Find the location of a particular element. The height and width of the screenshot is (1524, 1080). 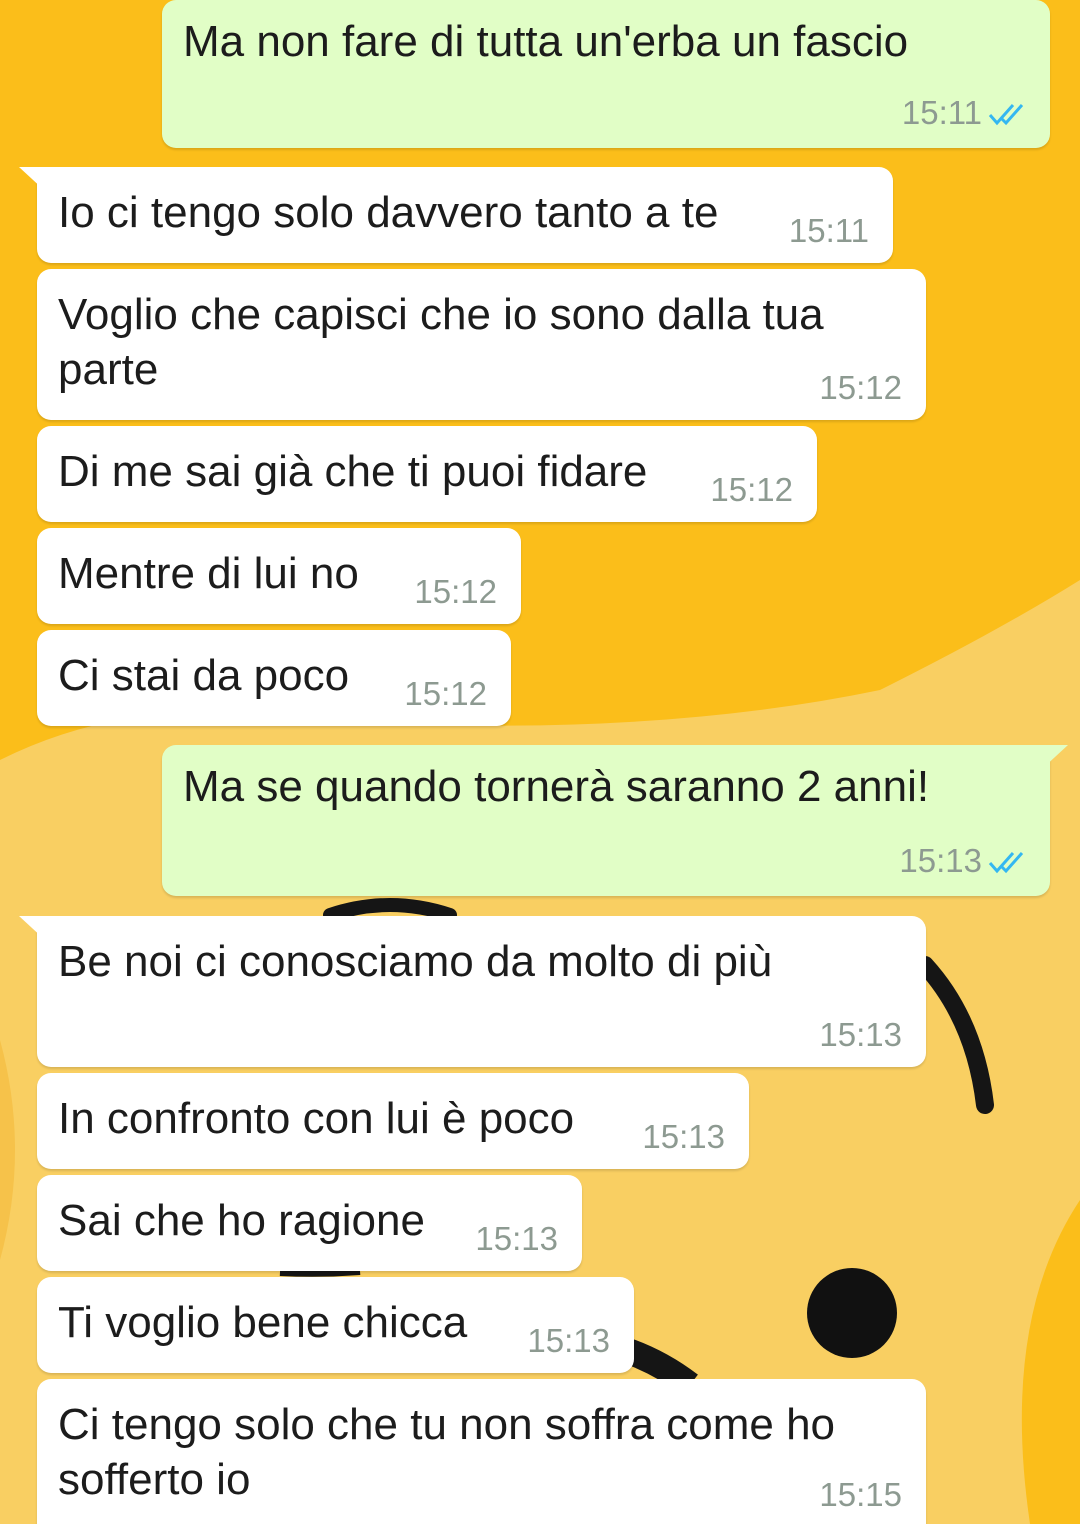

message-text: Ma se quando tornerà saranno 2 anni! is located at coordinates (556, 786).